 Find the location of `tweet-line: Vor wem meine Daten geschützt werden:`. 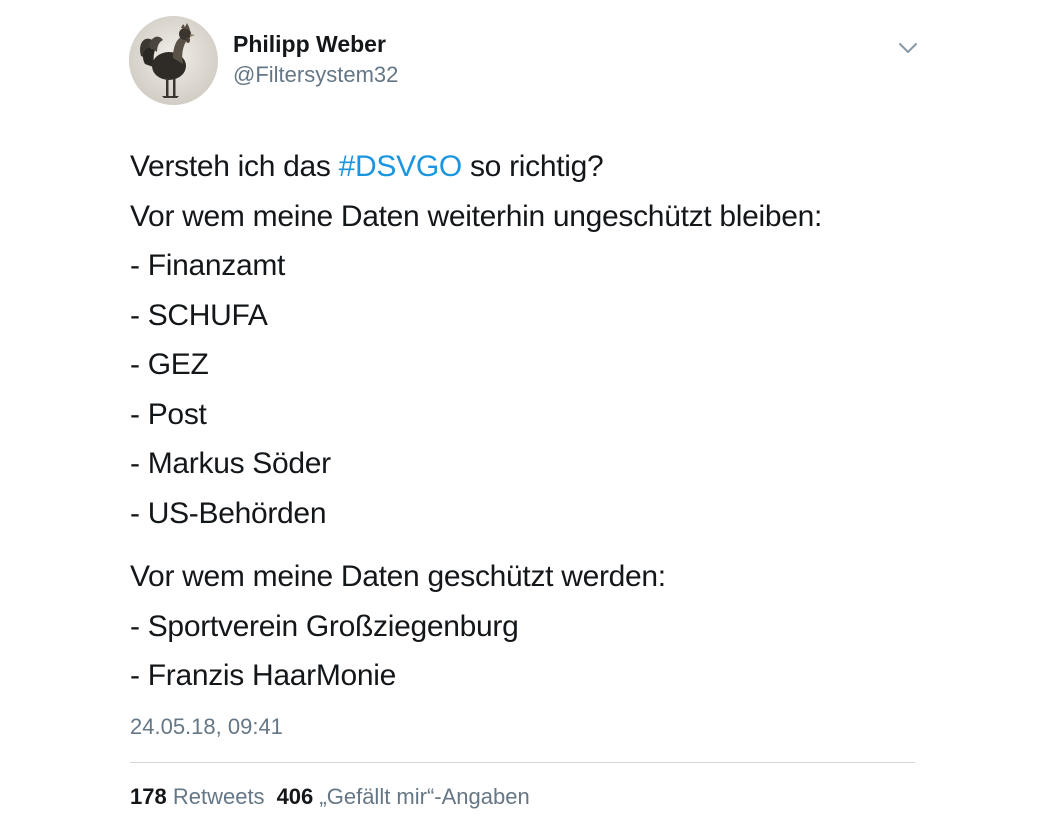

tweet-line: Vor wem meine Daten geschützt werden: is located at coordinates (398, 576).